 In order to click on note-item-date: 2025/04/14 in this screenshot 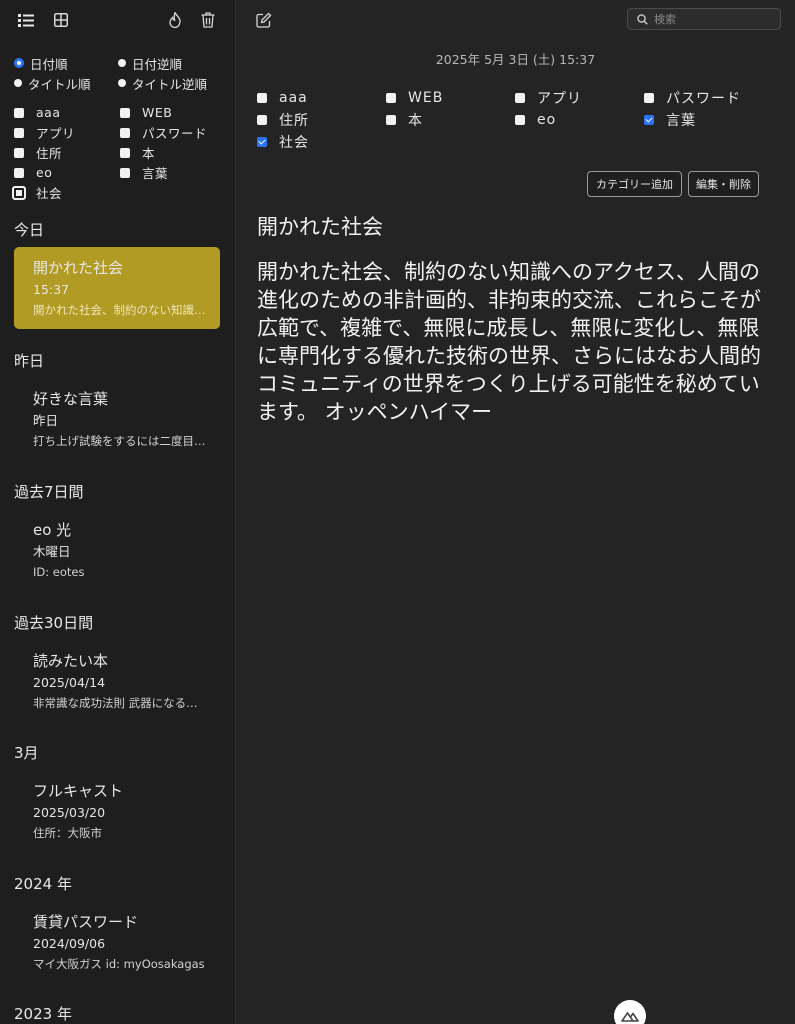, I will do `click(69, 682)`.